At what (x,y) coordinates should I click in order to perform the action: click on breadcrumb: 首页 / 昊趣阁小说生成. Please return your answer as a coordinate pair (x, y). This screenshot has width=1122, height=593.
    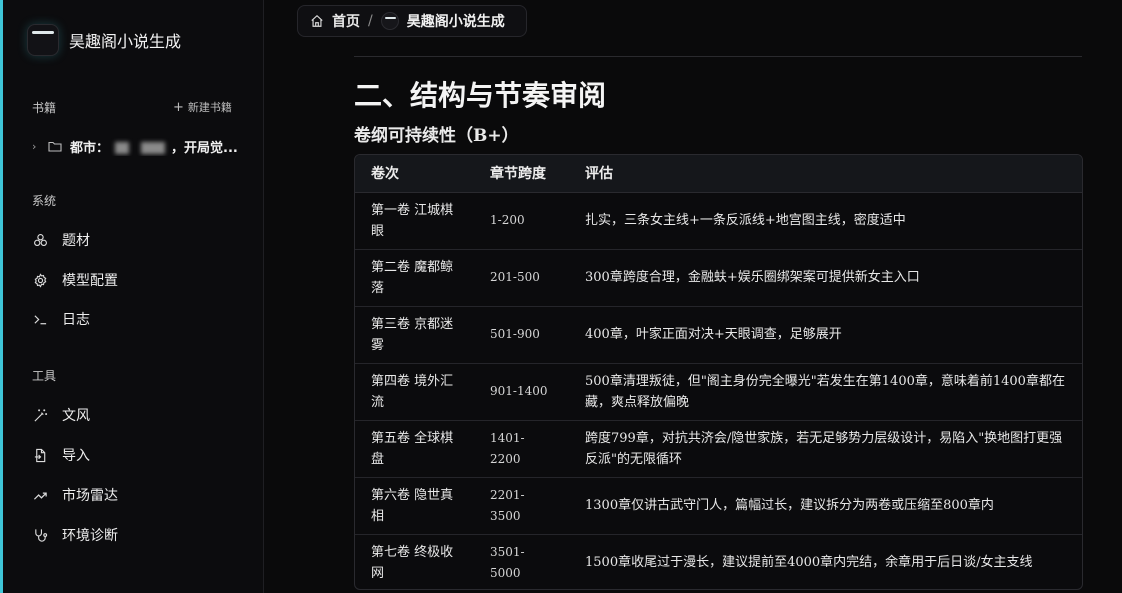
    Looking at the image, I should click on (412, 21).